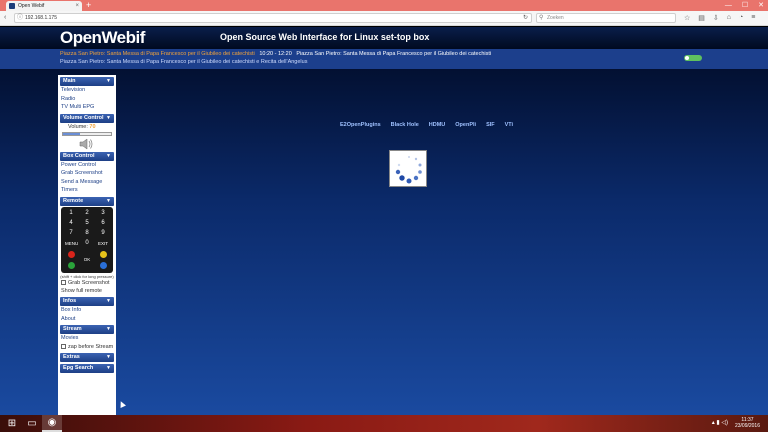 The width and height of the screenshot is (768, 432). What do you see at coordinates (83, 117) in the screenshot?
I see `section-label: Volume Control` at bounding box center [83, 117].